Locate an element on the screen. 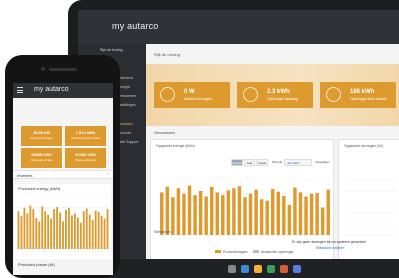 The height and width of the screenshot is (278, 399). spreadsheet-icon is located at coordinates (271, 269).